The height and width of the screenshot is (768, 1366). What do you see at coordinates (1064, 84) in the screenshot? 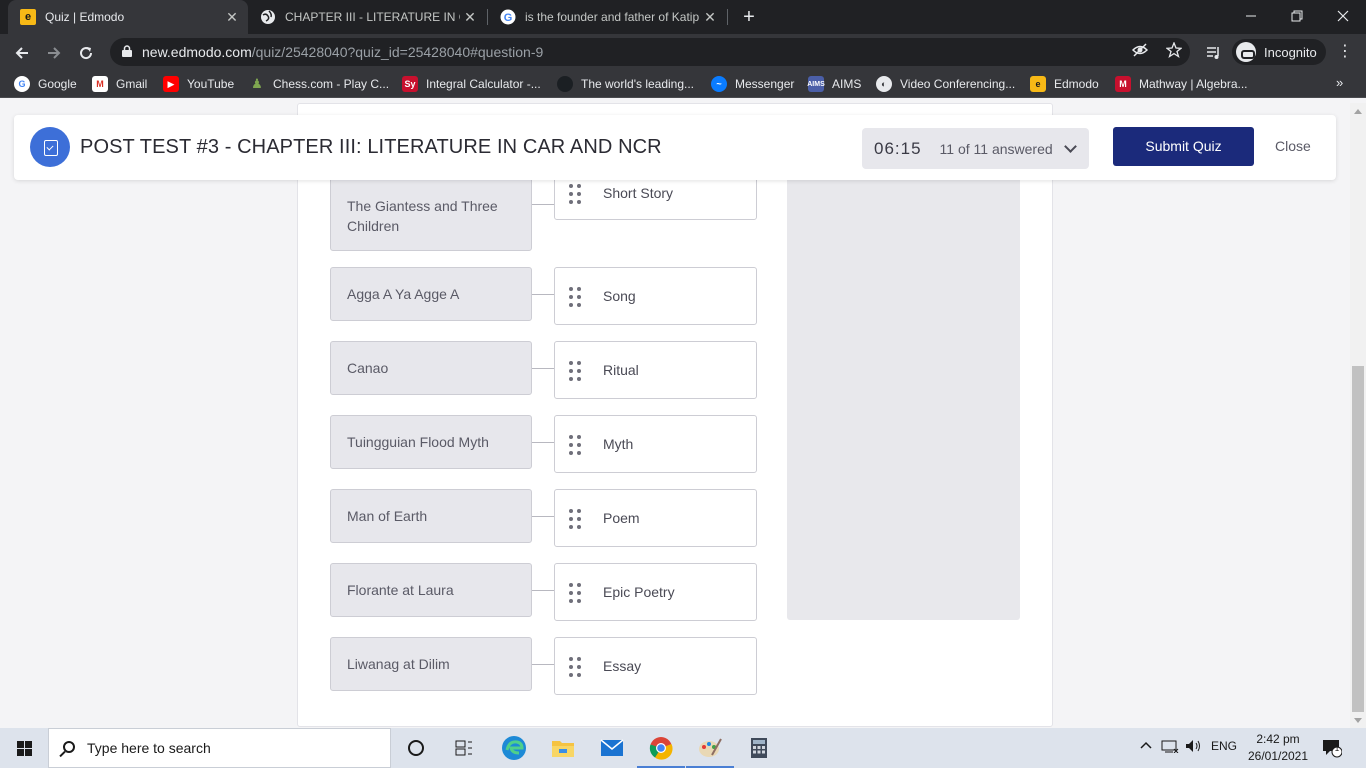
I see `bookmark-edmodo: e Edmodo` at bounding box center [1064, 84].